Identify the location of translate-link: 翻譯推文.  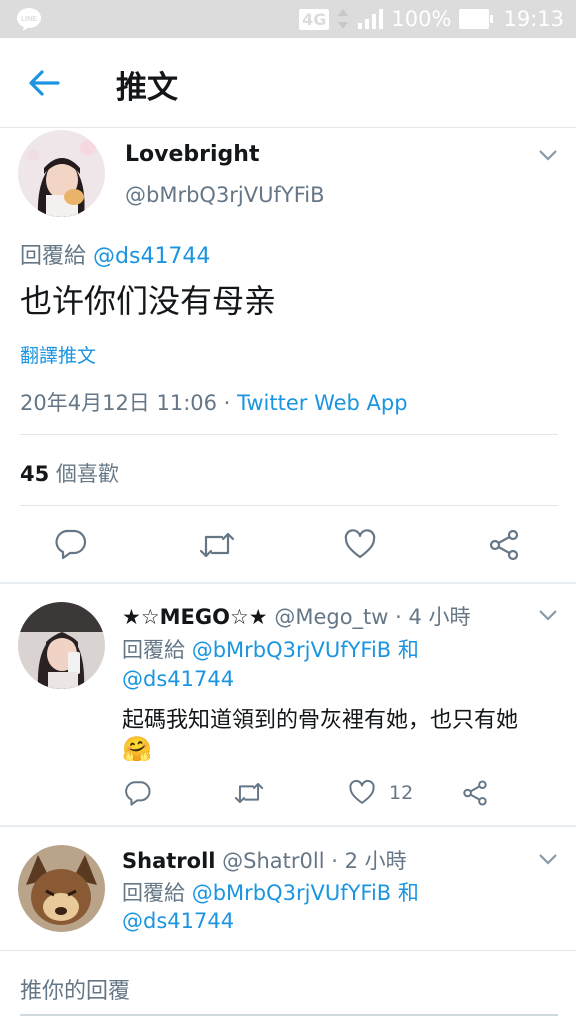
(58, 354).